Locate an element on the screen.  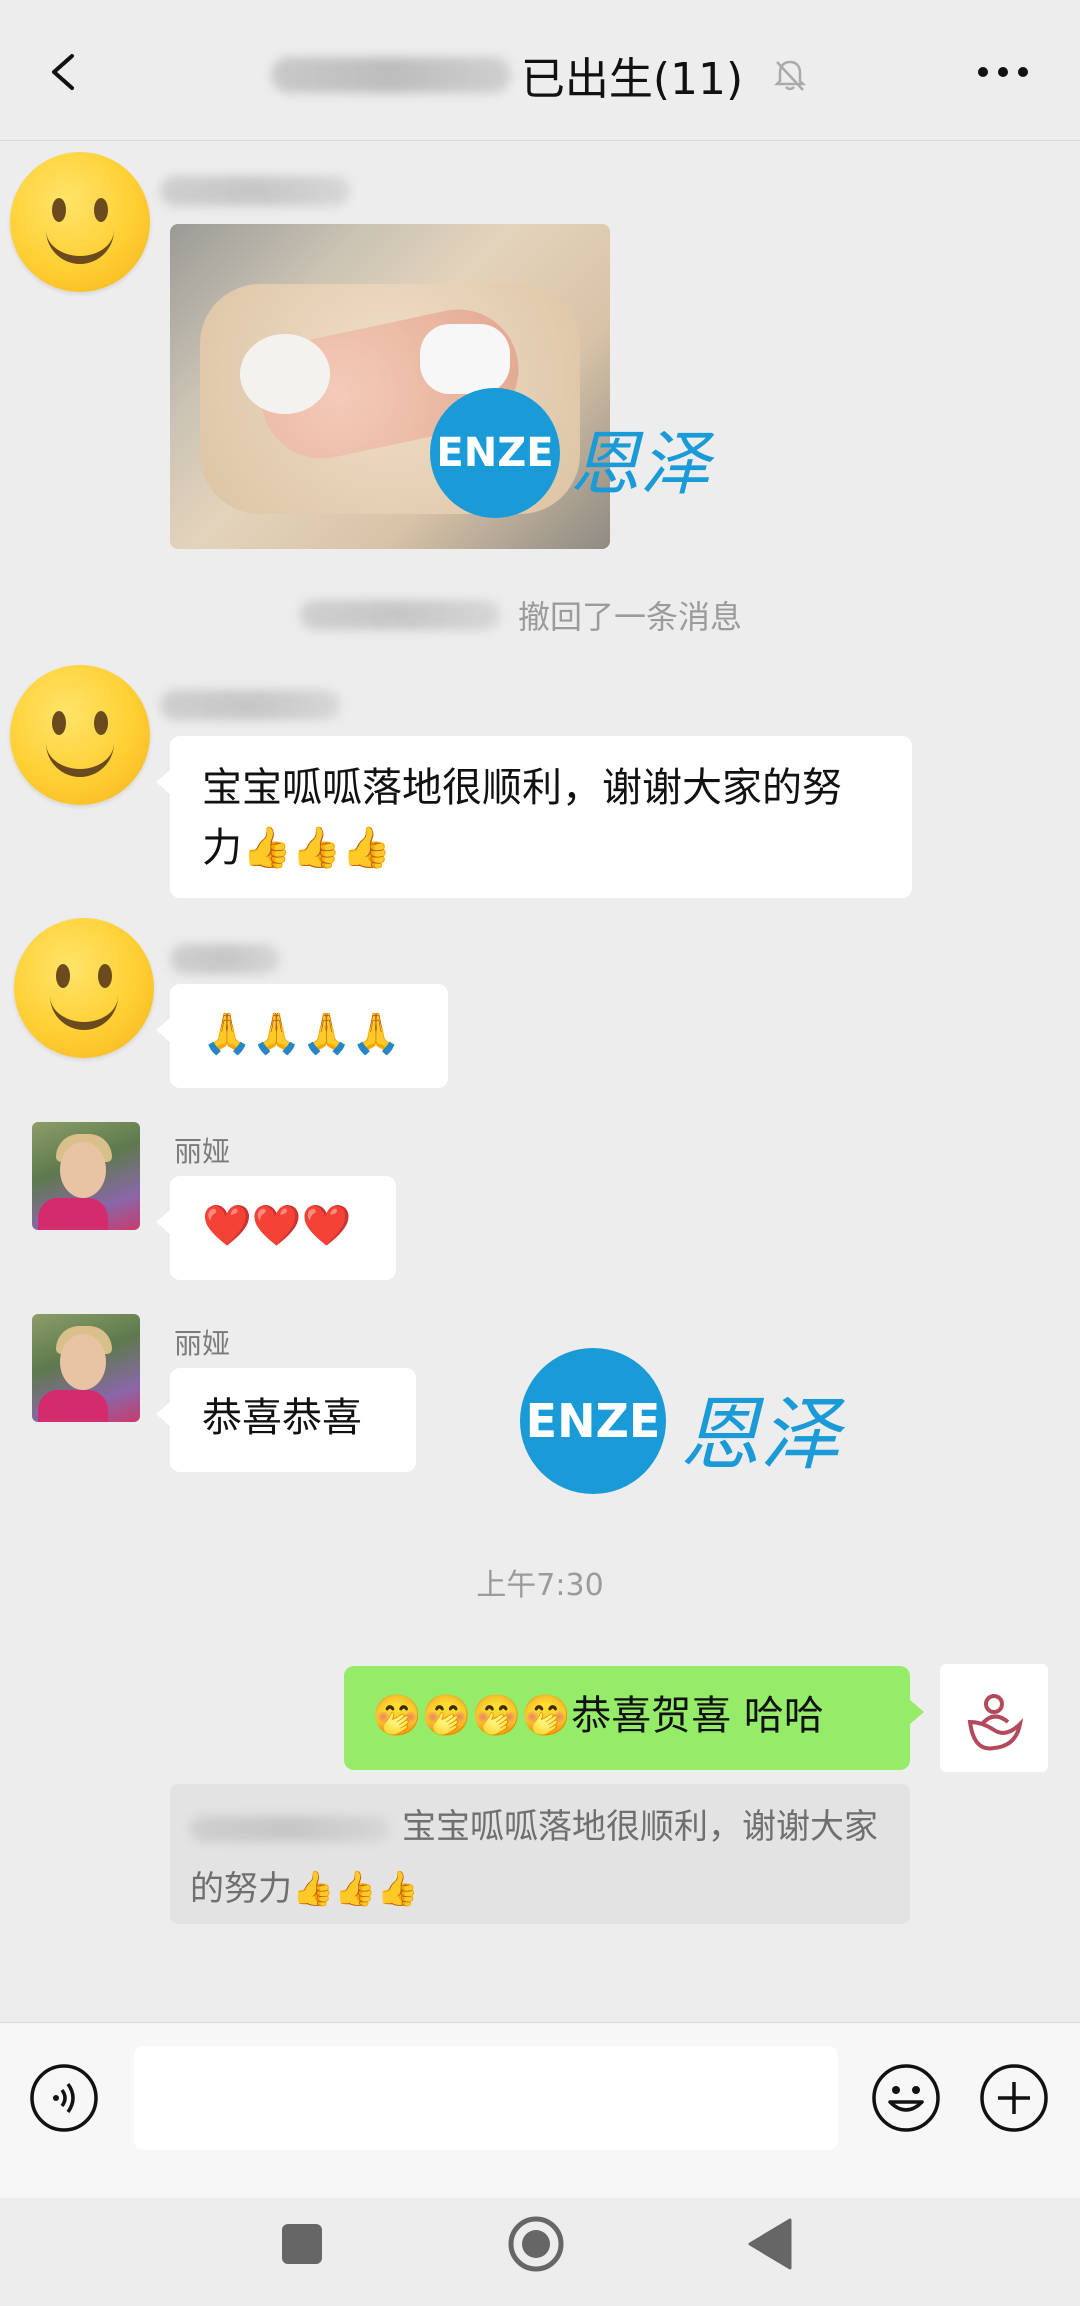
message-bubble: 宝宝呱呱落地很顺利，谢谢大家的努力👍👍👍 is located at coordinates (534, 817).